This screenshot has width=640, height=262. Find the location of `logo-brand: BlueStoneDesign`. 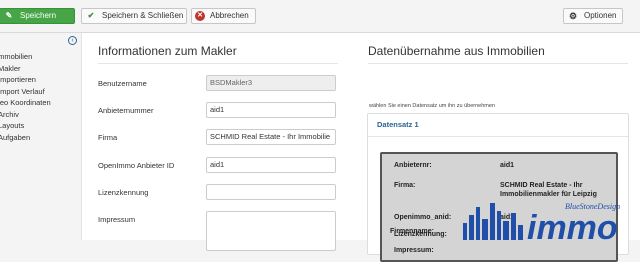

logo-brand: BlueStoneDesign is located at coordinates (592, 206).